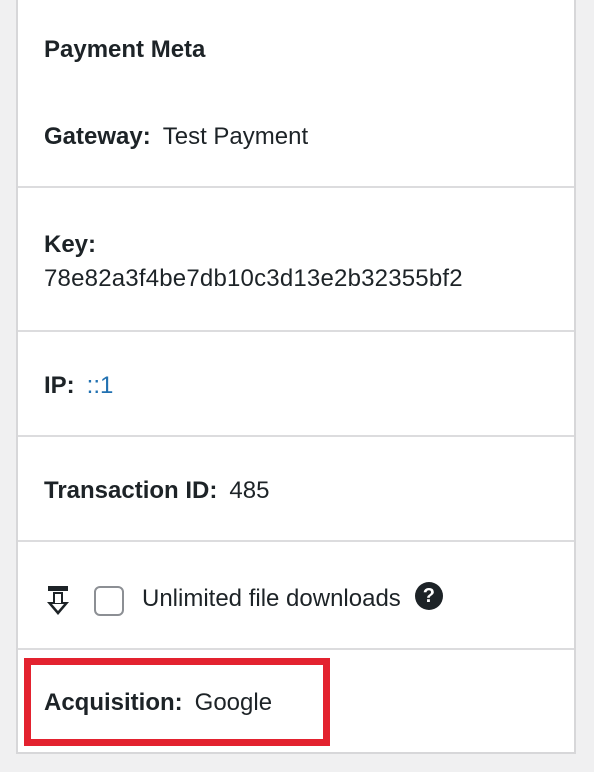  Describe the element at coordinates (296, 489) in the screenshot. I see `transaction-row: Transaction ID: 485` at that location.